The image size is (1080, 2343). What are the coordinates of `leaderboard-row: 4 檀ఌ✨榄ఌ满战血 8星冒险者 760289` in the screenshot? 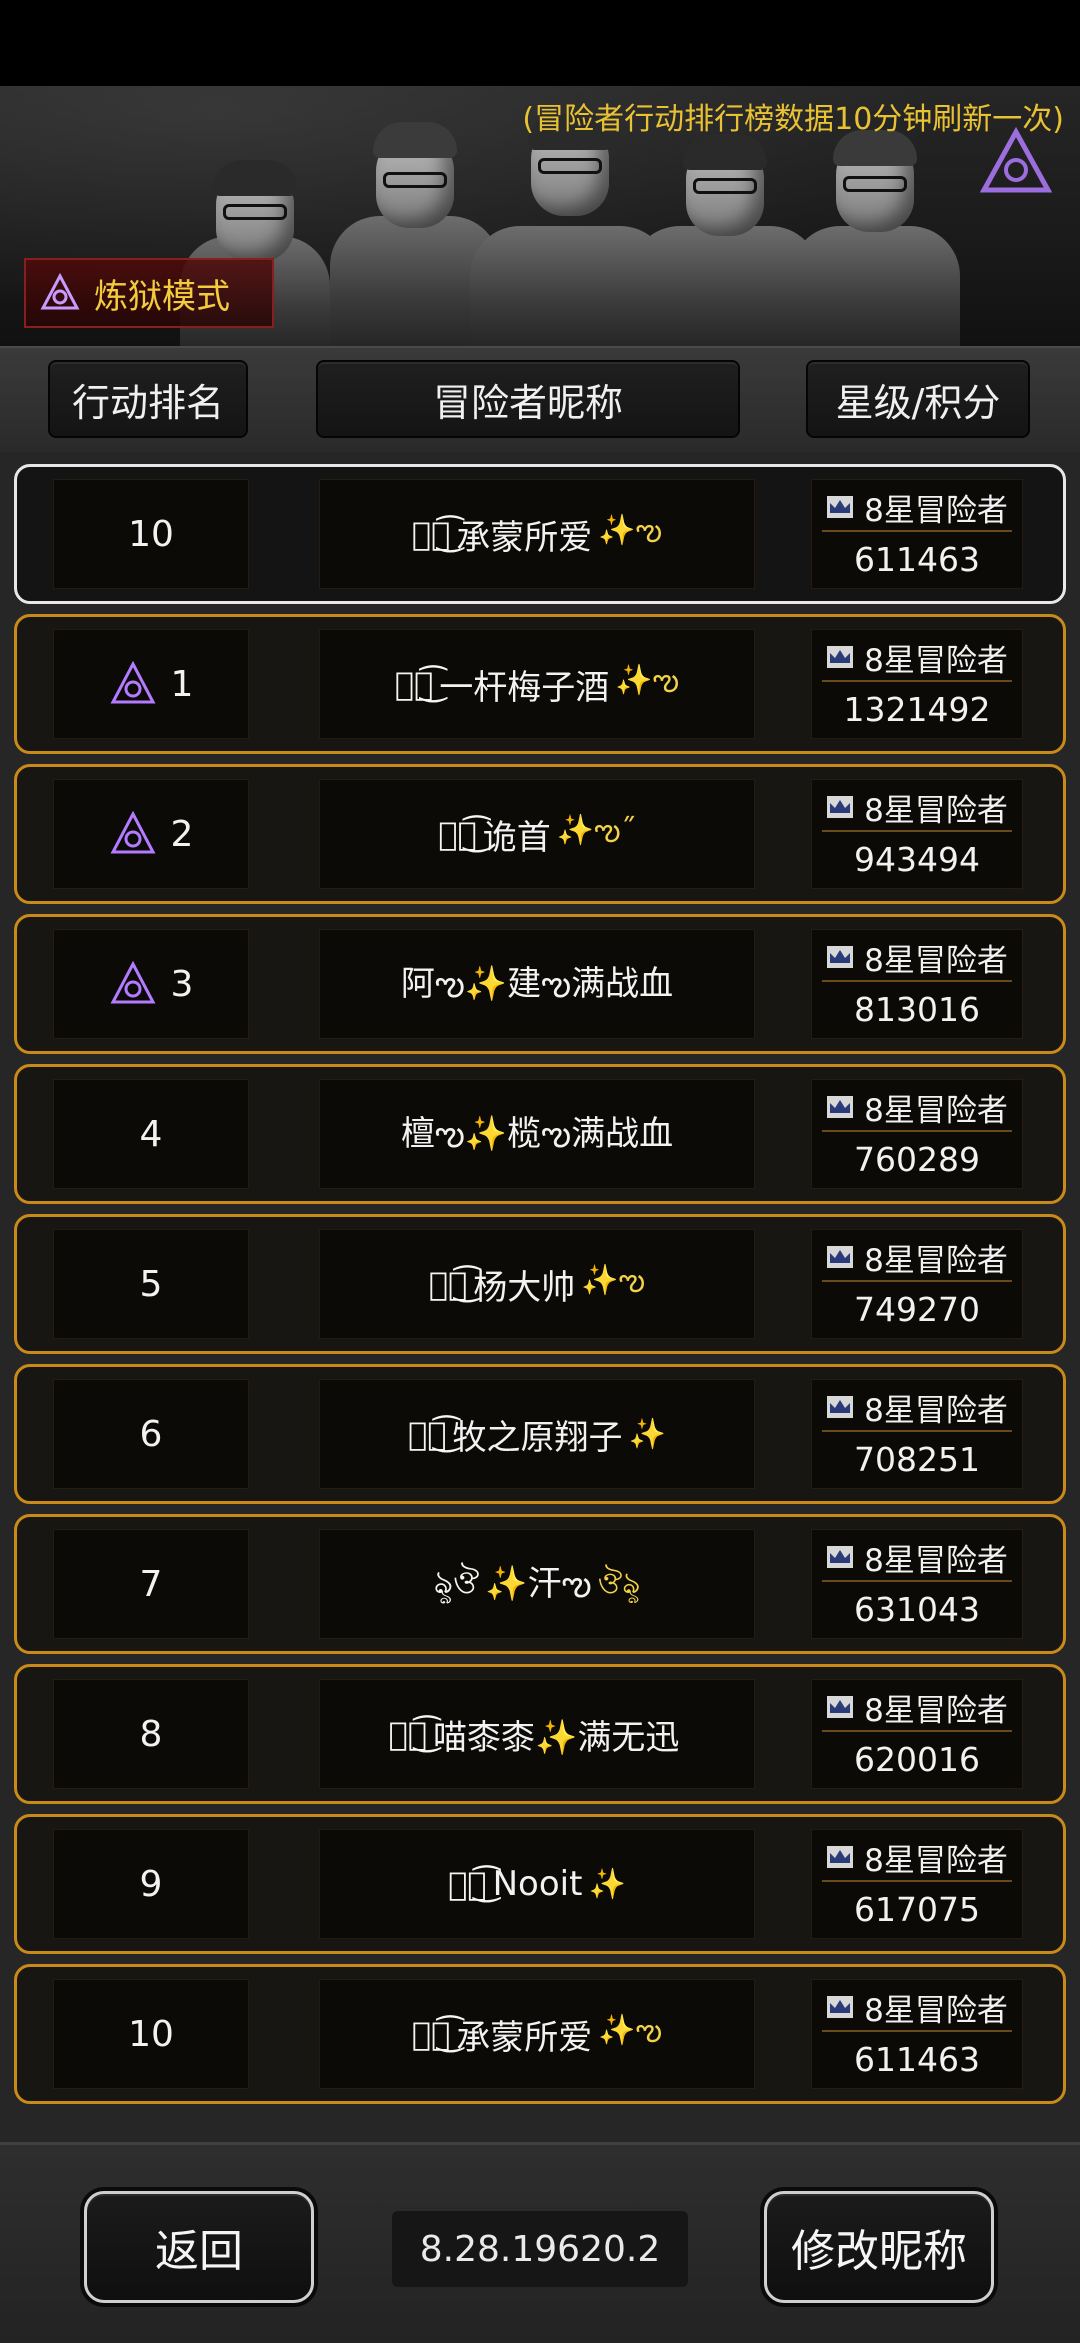 It's located at (540, 1134).